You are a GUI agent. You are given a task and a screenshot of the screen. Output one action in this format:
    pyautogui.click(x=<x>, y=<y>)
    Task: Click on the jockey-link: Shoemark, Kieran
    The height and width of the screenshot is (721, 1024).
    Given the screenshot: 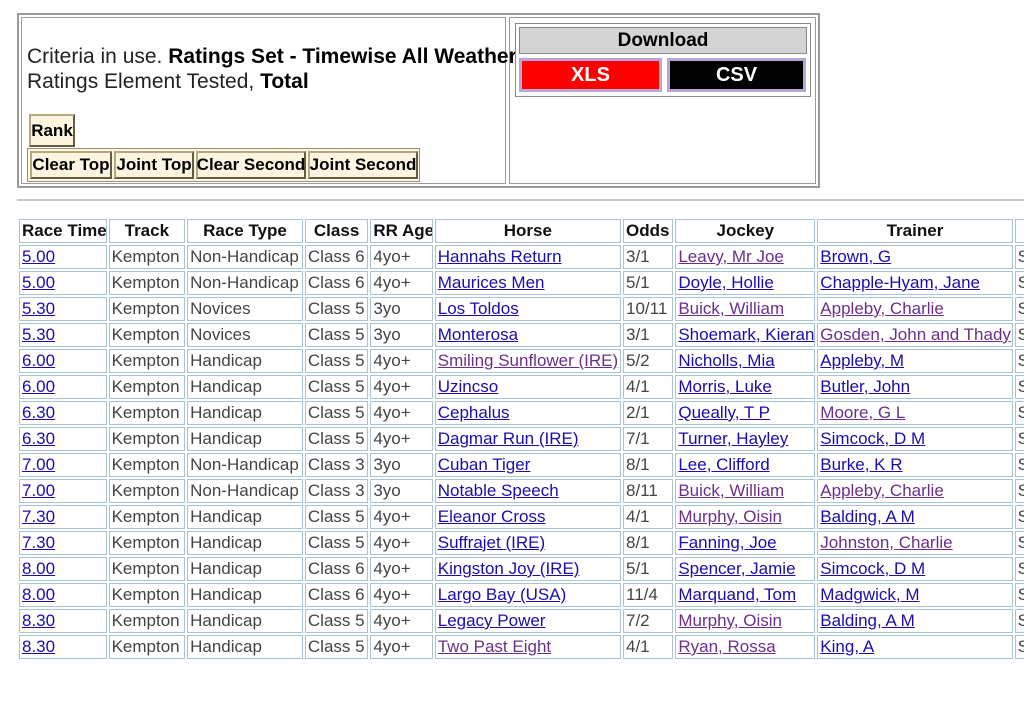 What is the action you would take?
    pyautogui.click(x=746, y=334)
    